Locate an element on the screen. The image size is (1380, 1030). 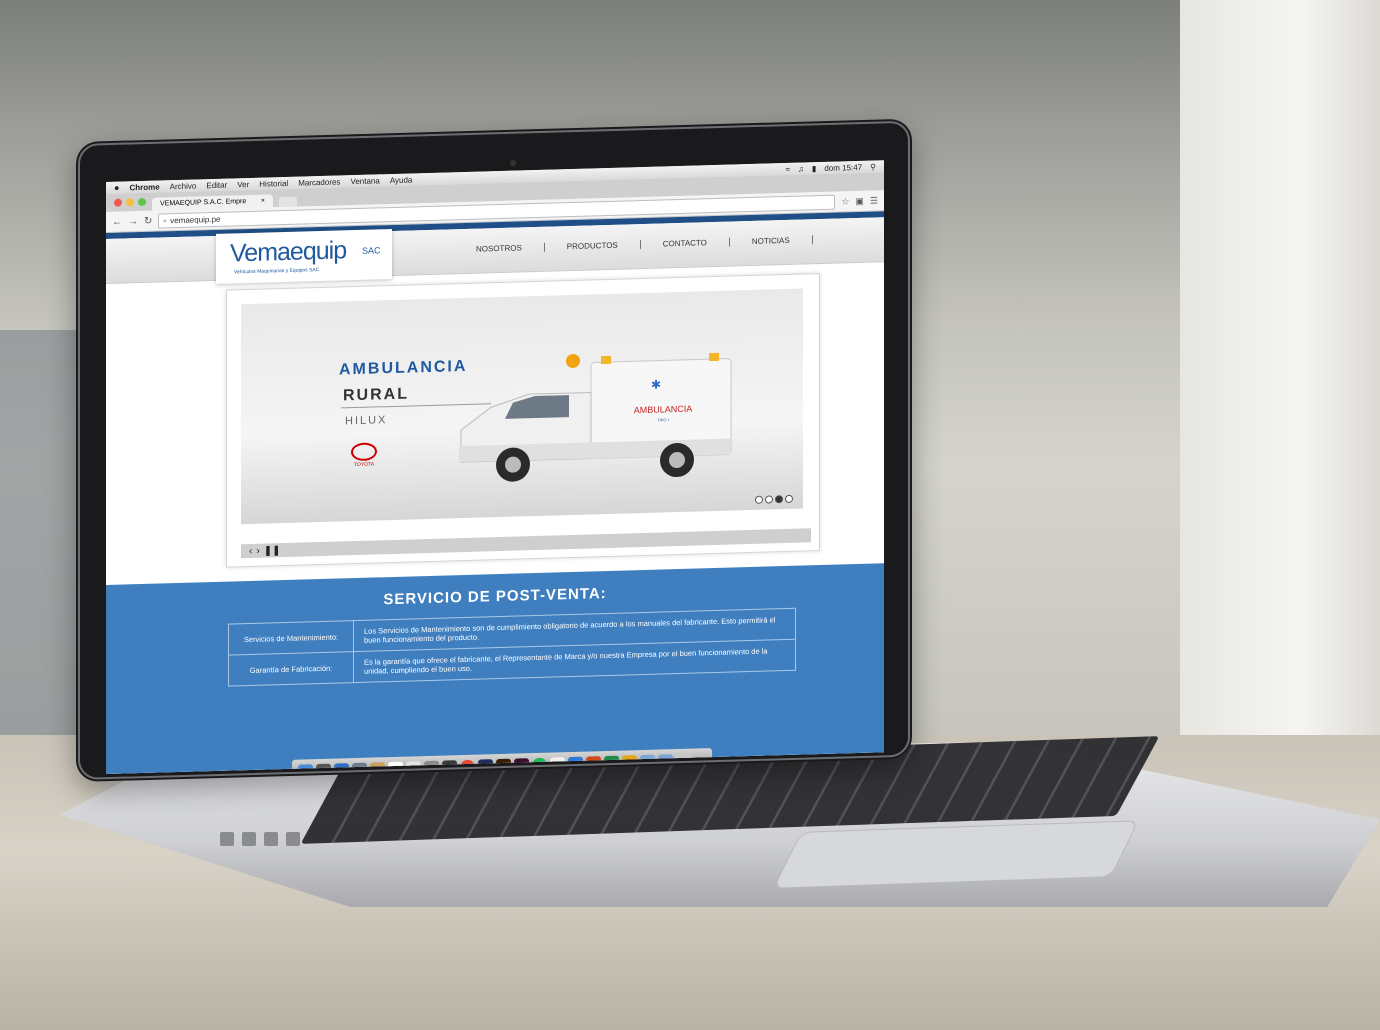
menu-historial: Historial is located at coordinates (273, 183).